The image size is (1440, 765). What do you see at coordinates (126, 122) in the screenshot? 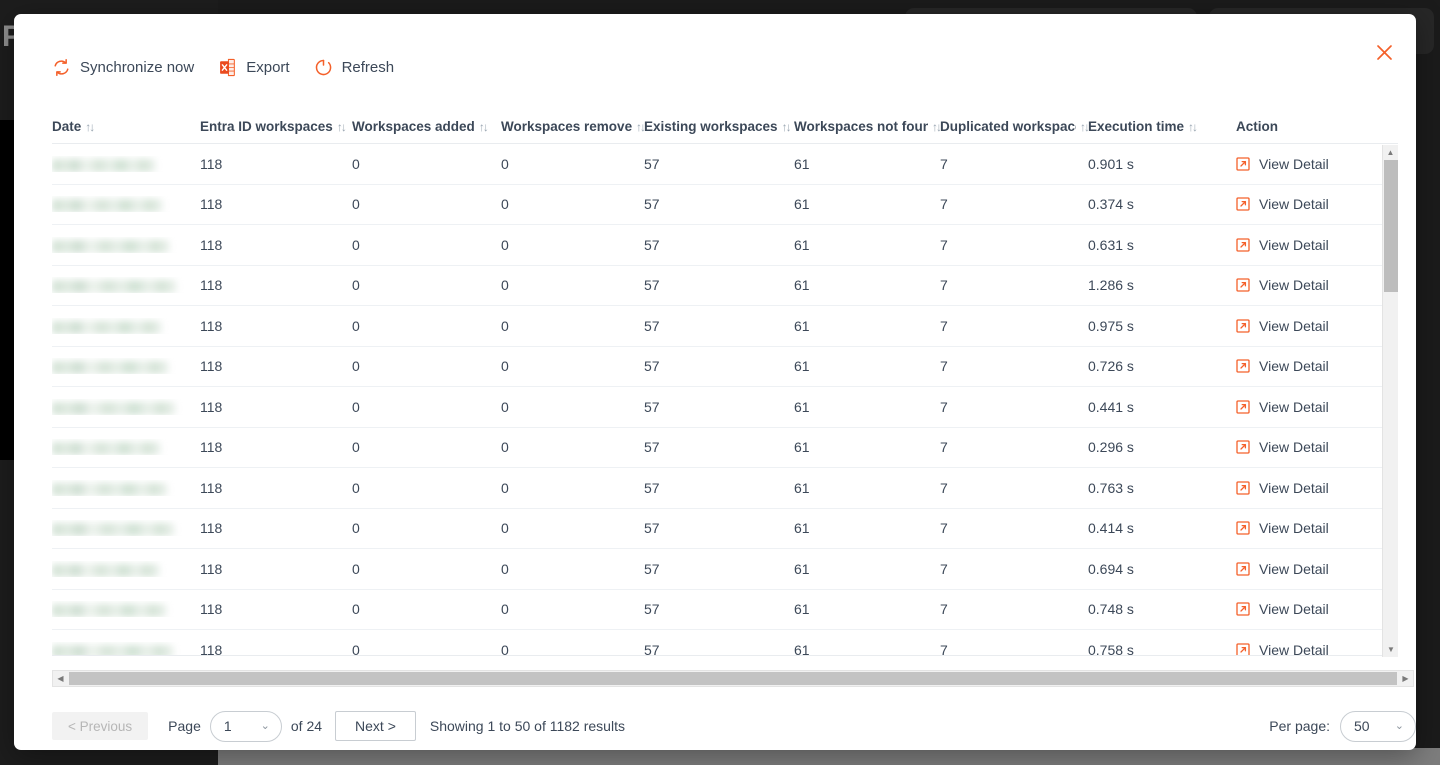
I see `column-header-date: Date ↑↓` at bounding box center [126, 122].